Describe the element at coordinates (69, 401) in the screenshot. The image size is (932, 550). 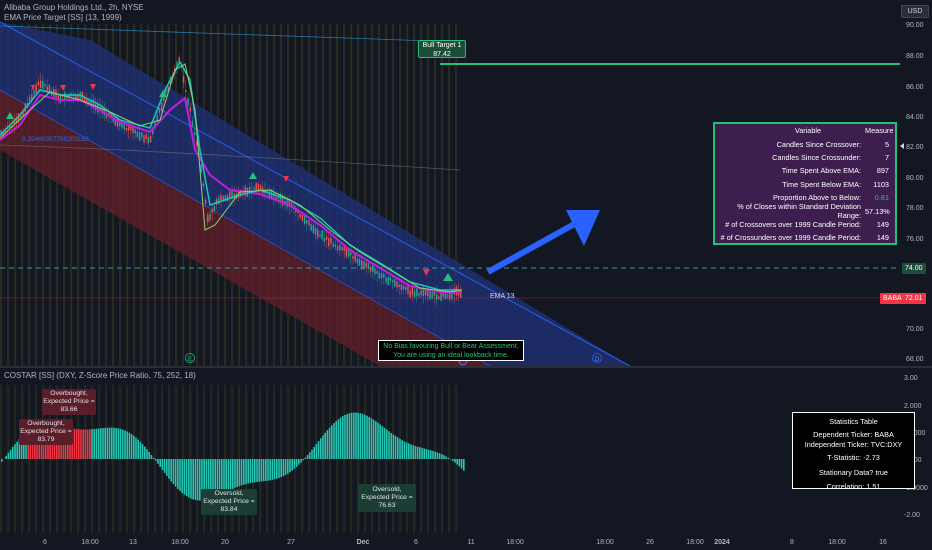
I see `callout-line: Expected Price =` at that location.